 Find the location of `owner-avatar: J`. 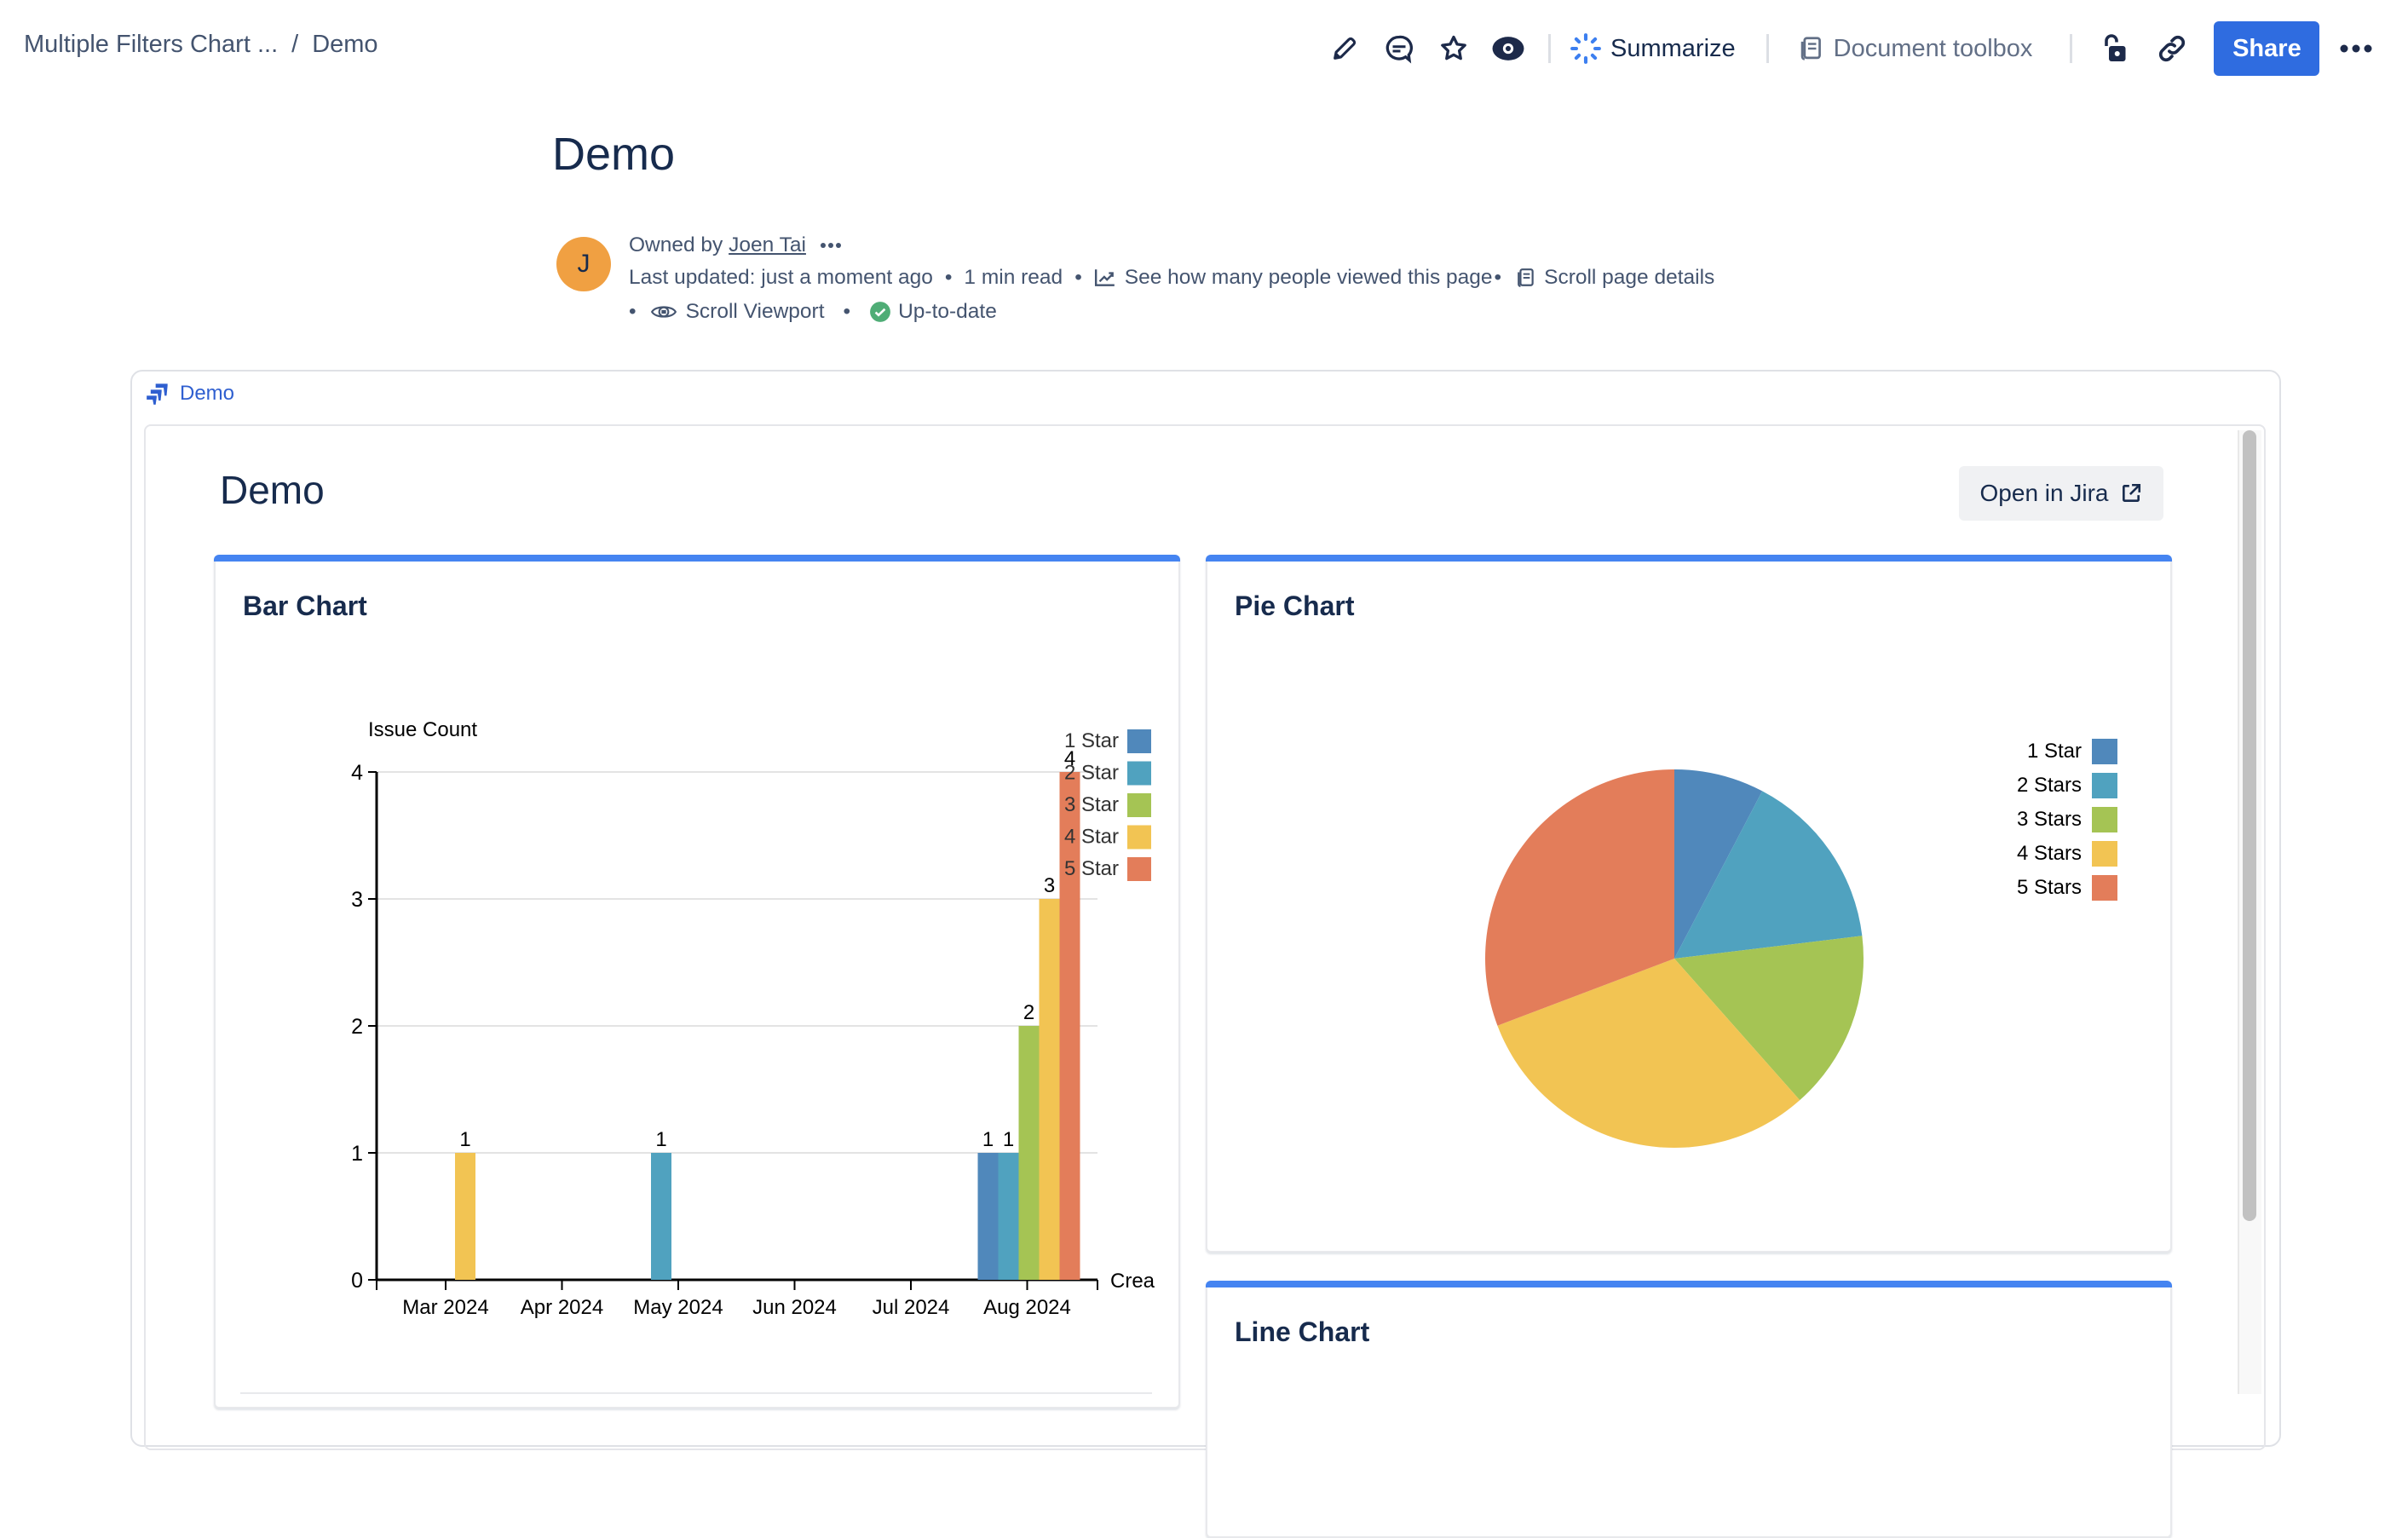

owner-avatar: J is located at coordinates (583, 264).